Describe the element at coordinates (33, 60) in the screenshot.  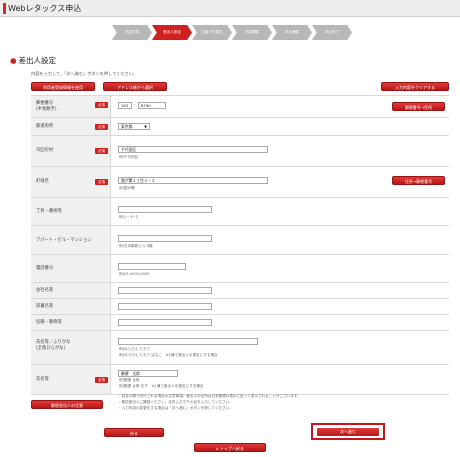
I see `page-title: ● 差出人設定` at that location.